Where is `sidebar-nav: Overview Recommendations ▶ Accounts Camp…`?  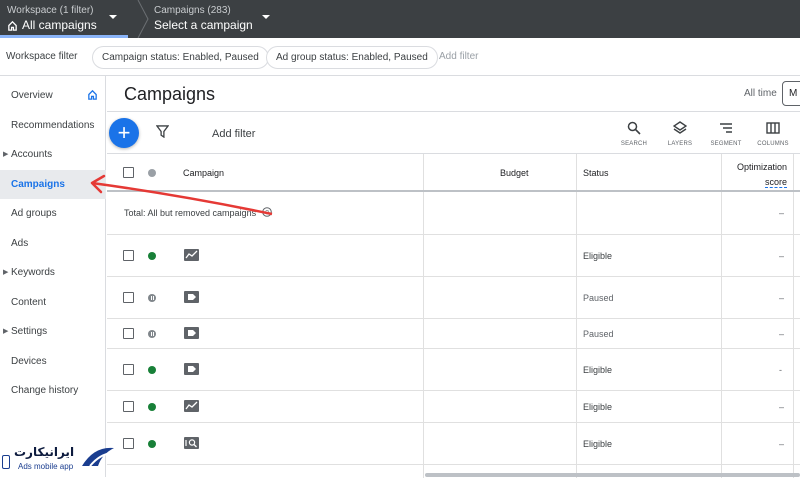 sidebar-nav: Overview Recommendations ▶ Accounts Camp… is located at coordinates (53, 276).